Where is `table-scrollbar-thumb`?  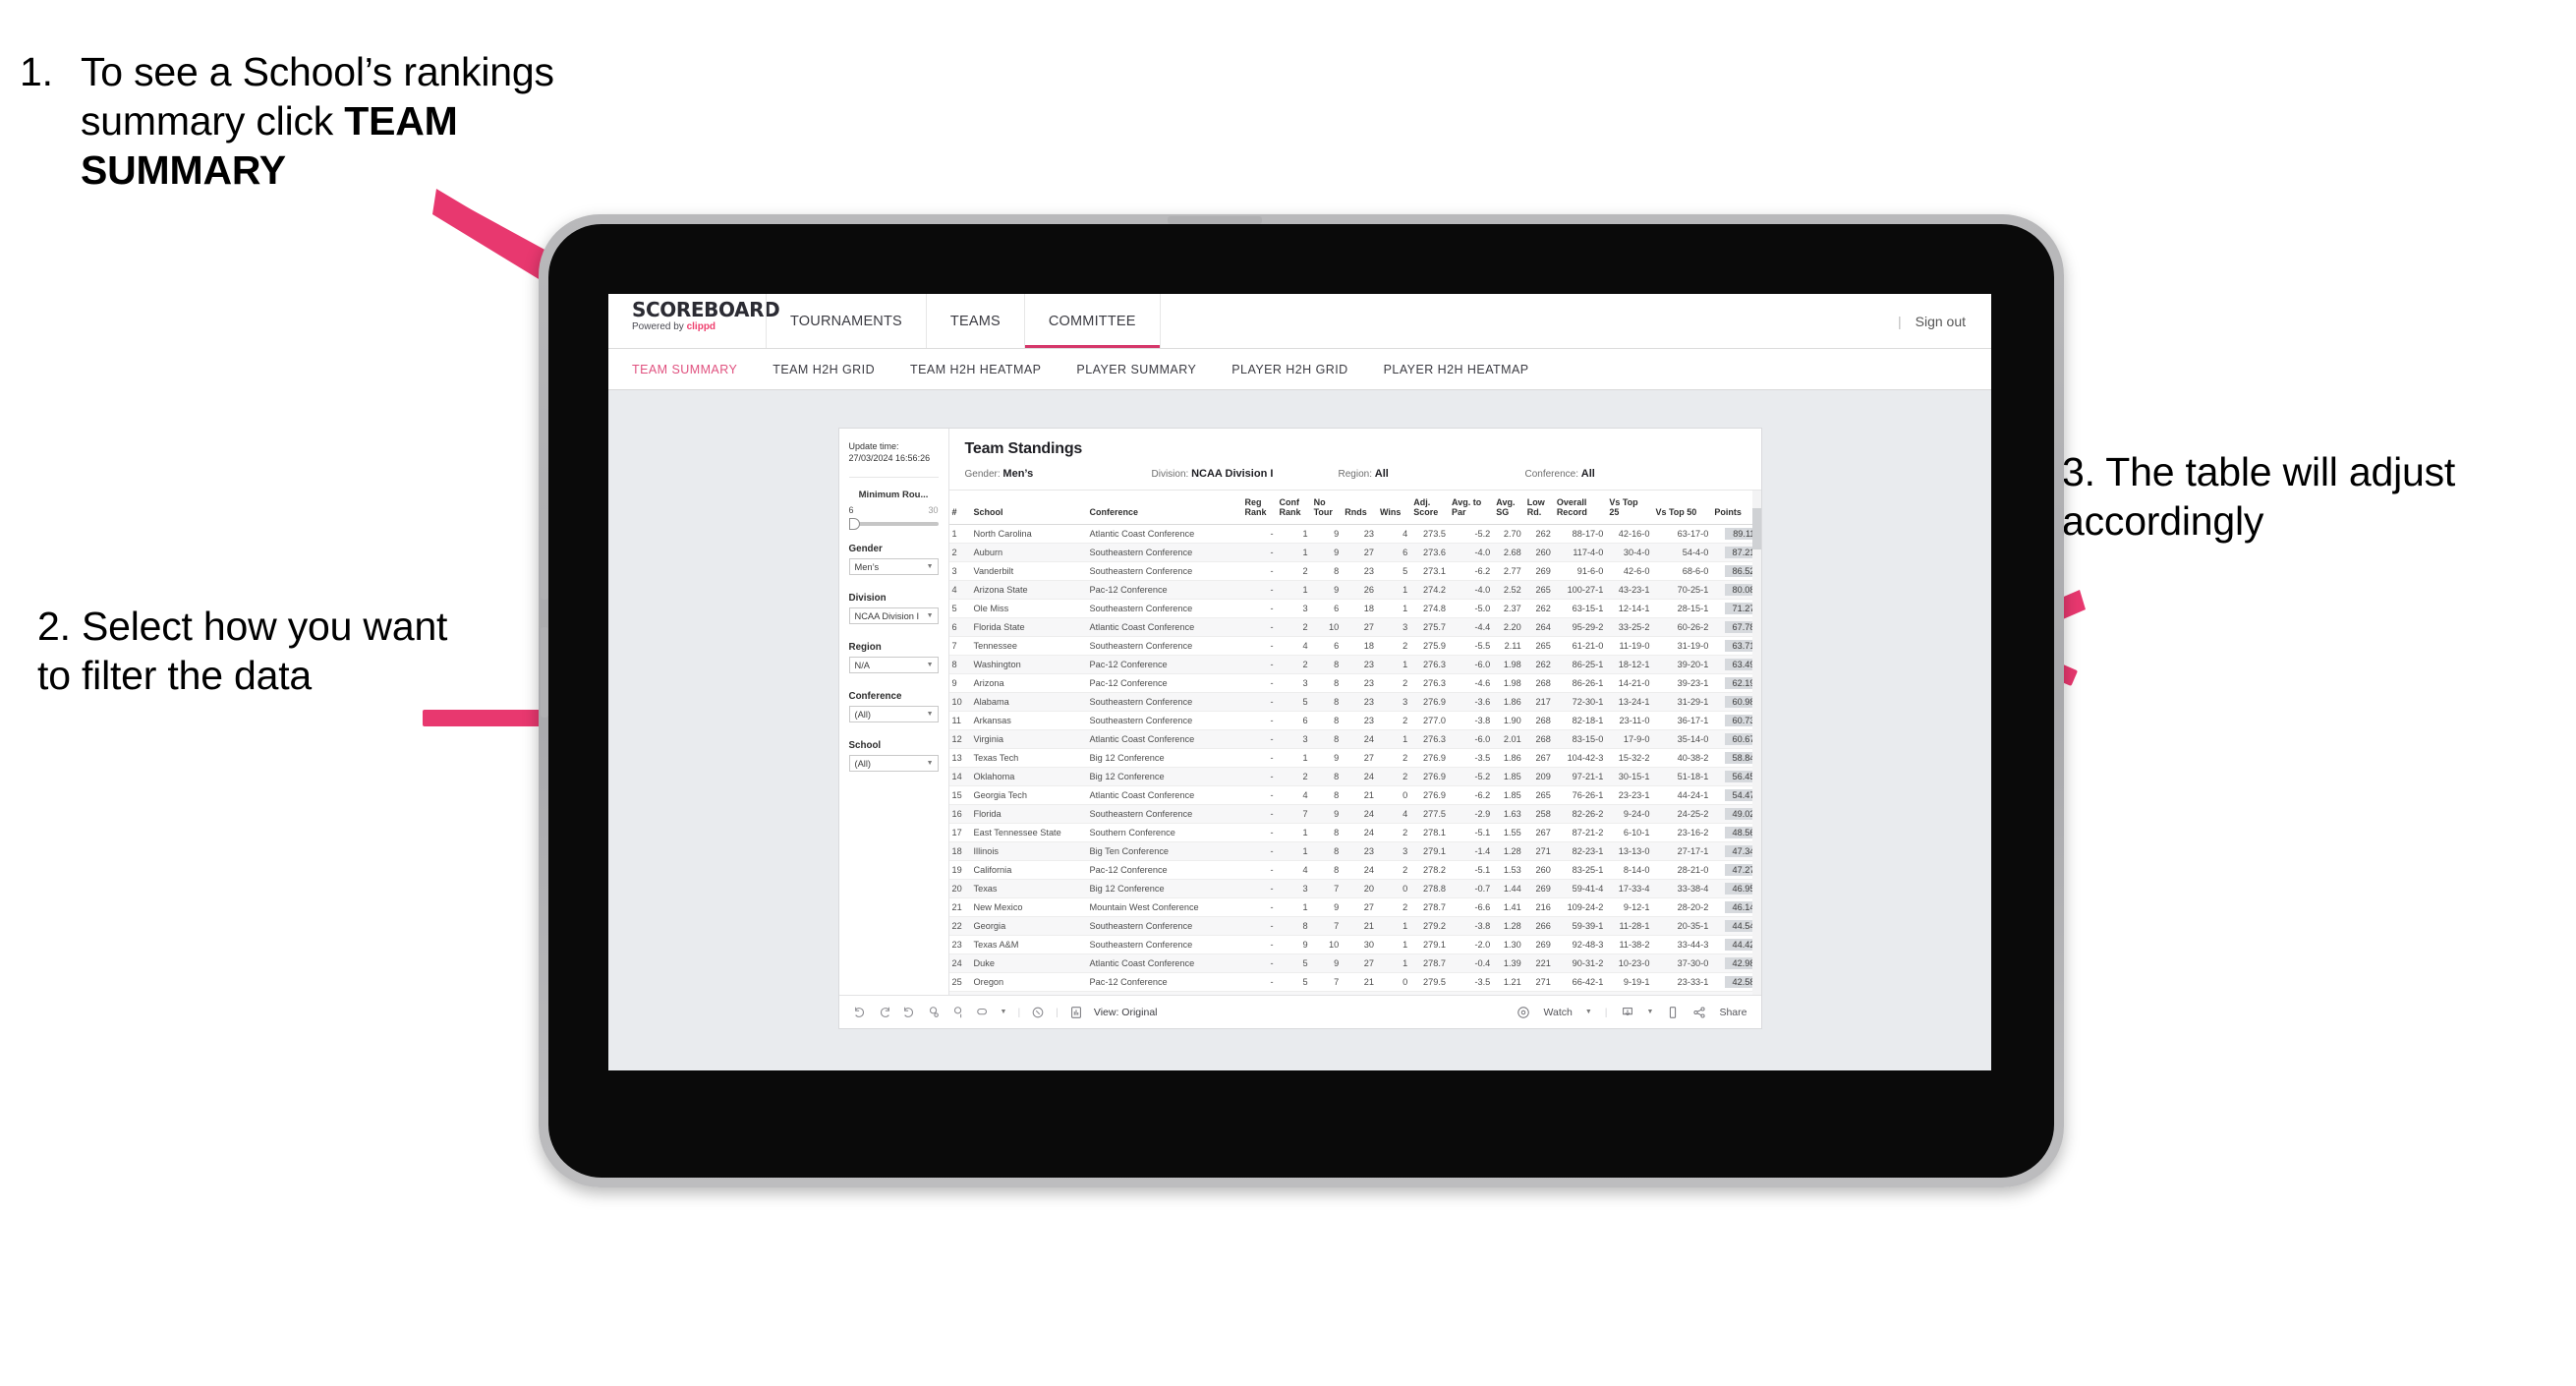 table-scrollbar-thumb is located at coordinates (1756, 529).